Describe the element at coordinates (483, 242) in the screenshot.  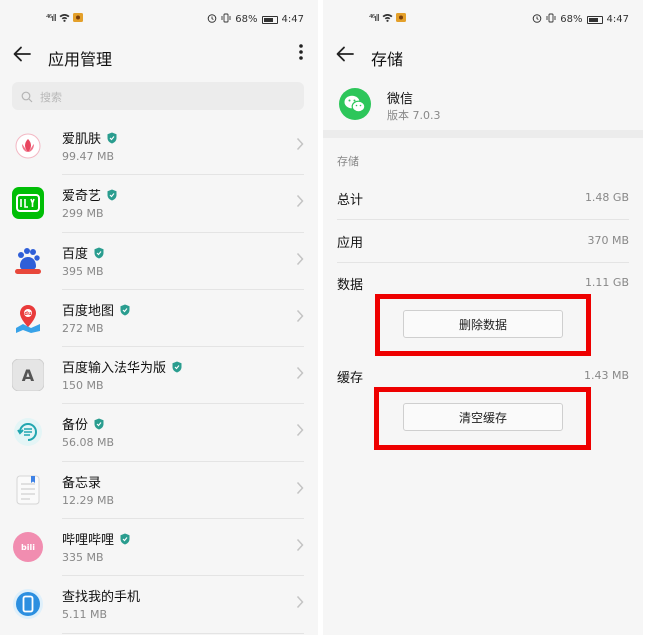
I see `app-size-row: 应用 370 MB` at that location.